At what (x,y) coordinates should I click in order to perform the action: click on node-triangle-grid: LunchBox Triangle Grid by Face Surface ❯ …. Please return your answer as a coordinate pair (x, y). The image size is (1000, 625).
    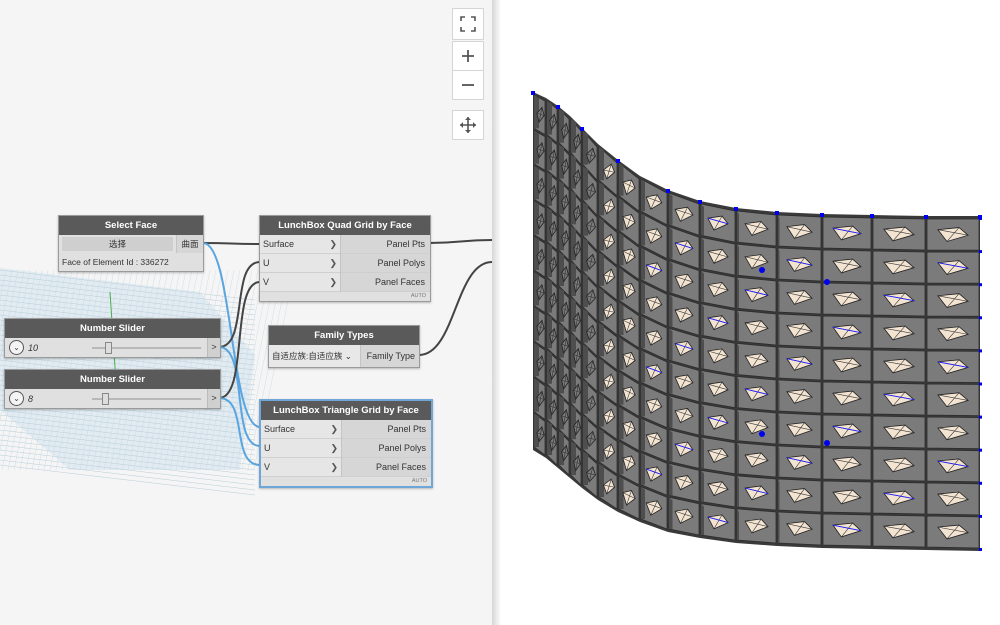
    Looking at the image, I should click on (346, 443).